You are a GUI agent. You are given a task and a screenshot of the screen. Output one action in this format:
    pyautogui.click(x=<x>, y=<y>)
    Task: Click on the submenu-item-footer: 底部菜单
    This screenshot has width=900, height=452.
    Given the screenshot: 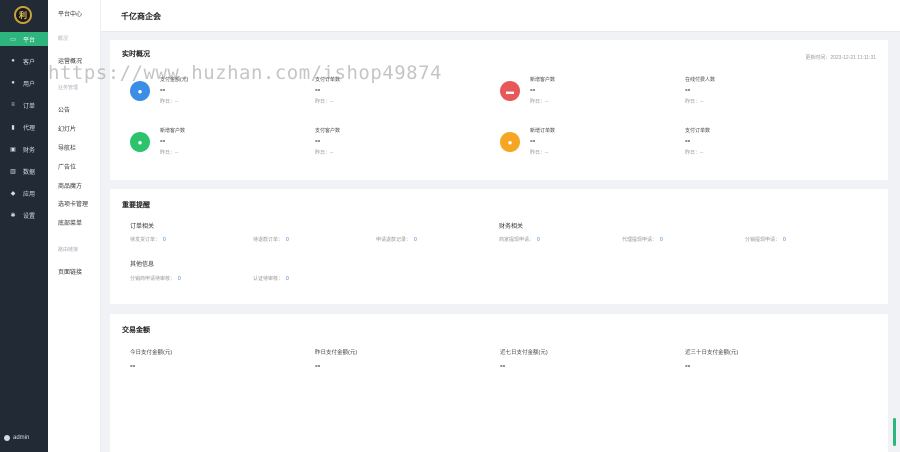 What is the action you would take?
    pyautogui.click(x=70, y=222)
    